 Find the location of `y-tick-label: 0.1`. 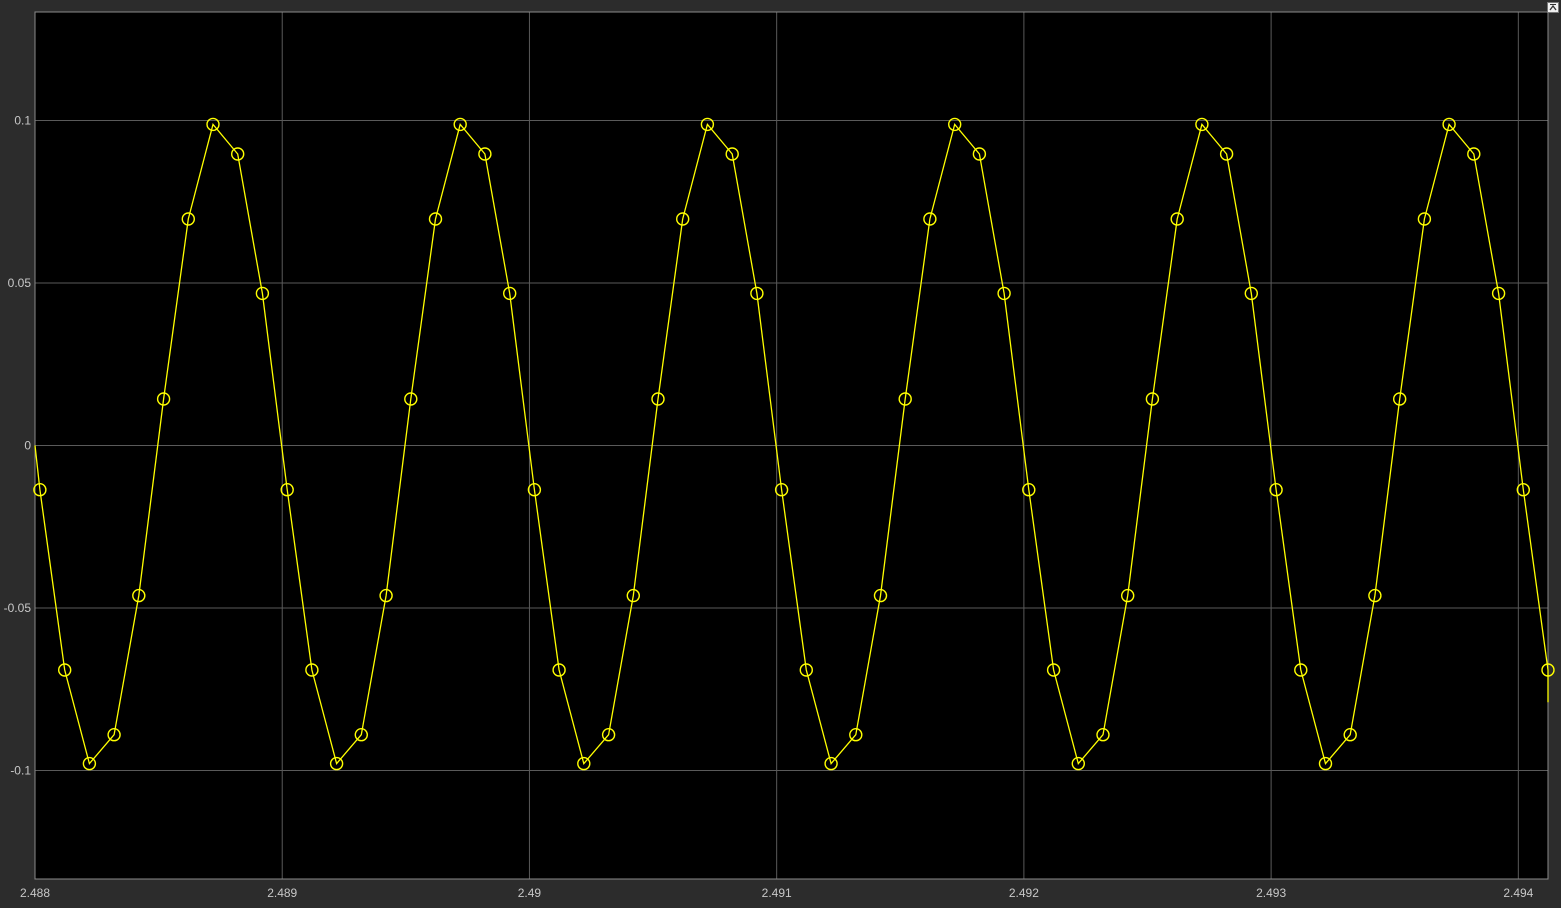

y-tick-label: 0.1 is located at coordinates (22, 121).